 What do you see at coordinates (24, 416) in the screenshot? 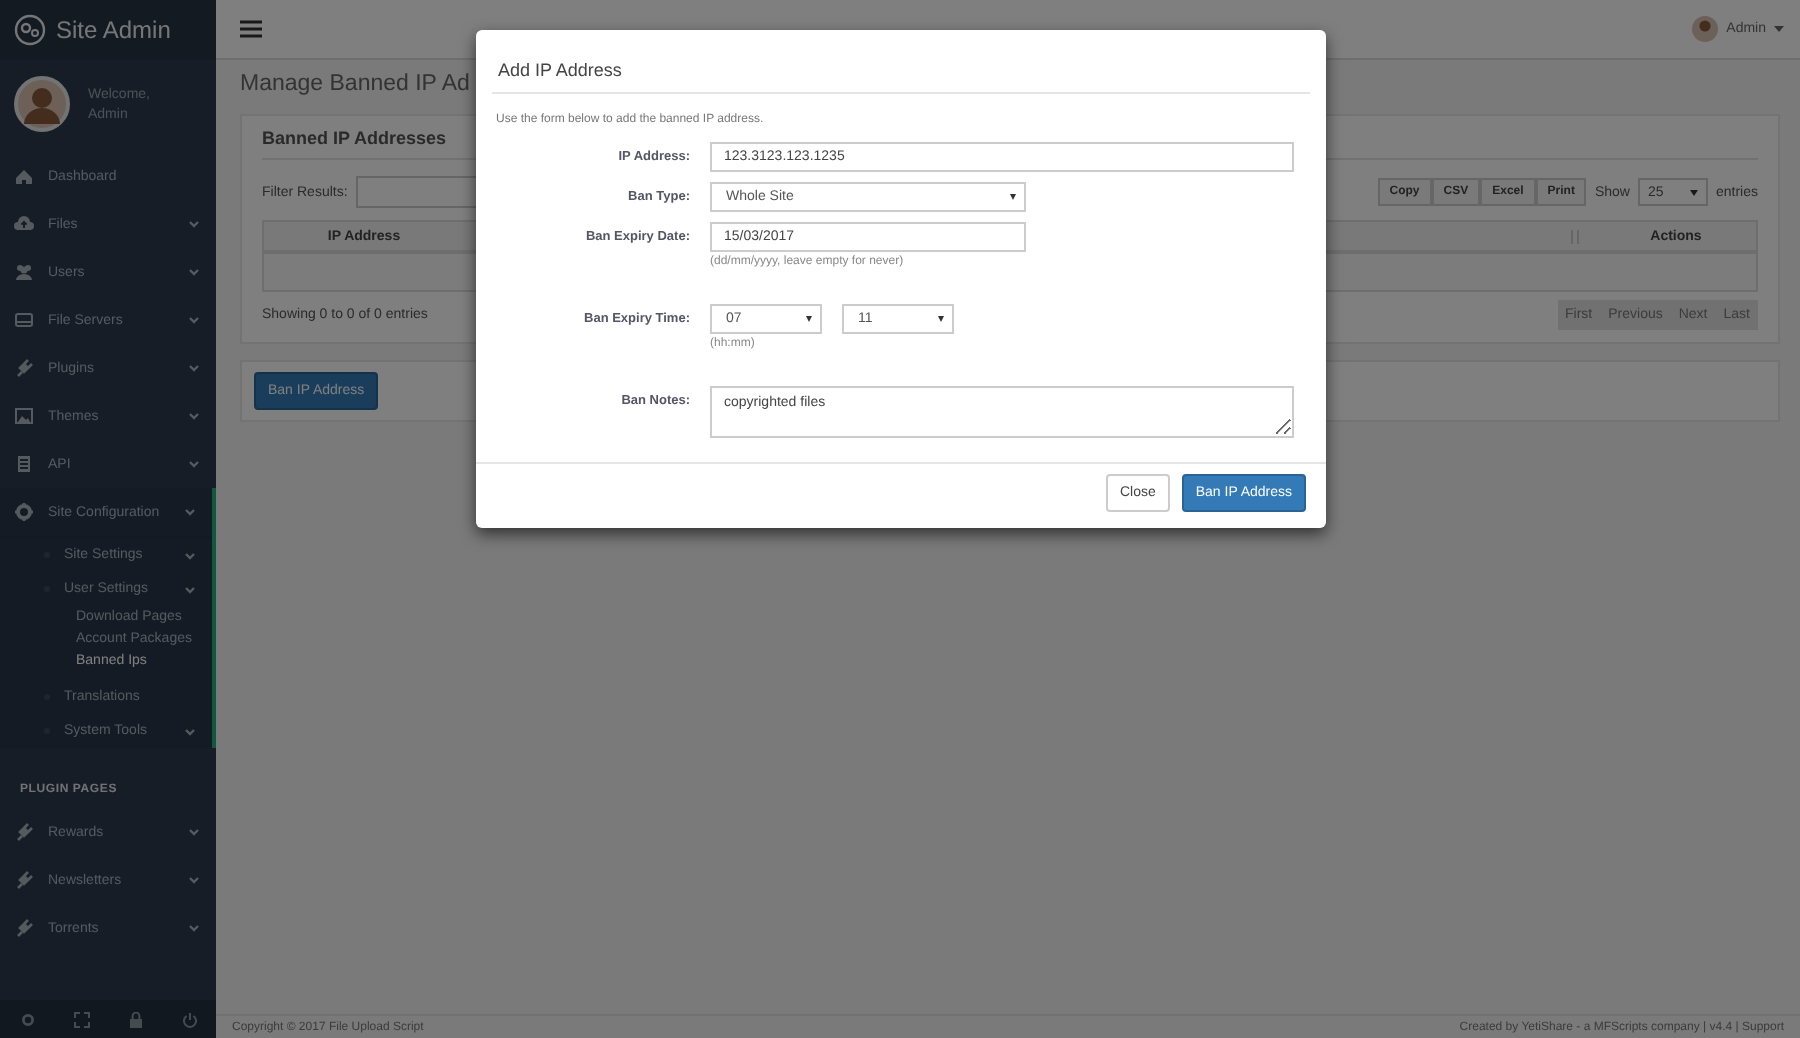
I see `image-icon` at bounding box center [24, 416].